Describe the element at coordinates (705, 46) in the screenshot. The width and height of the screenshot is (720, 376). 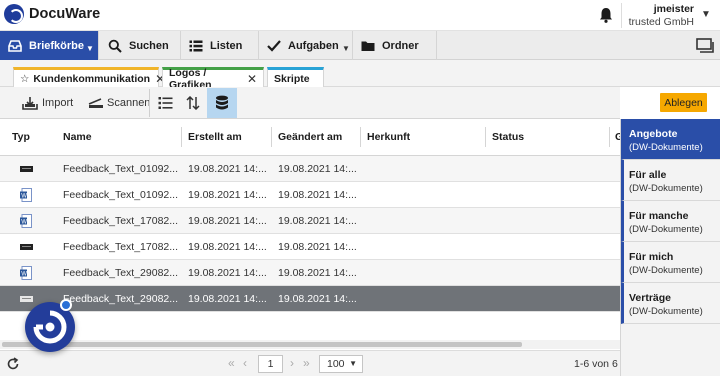
I see `monitor-icon` at that location.